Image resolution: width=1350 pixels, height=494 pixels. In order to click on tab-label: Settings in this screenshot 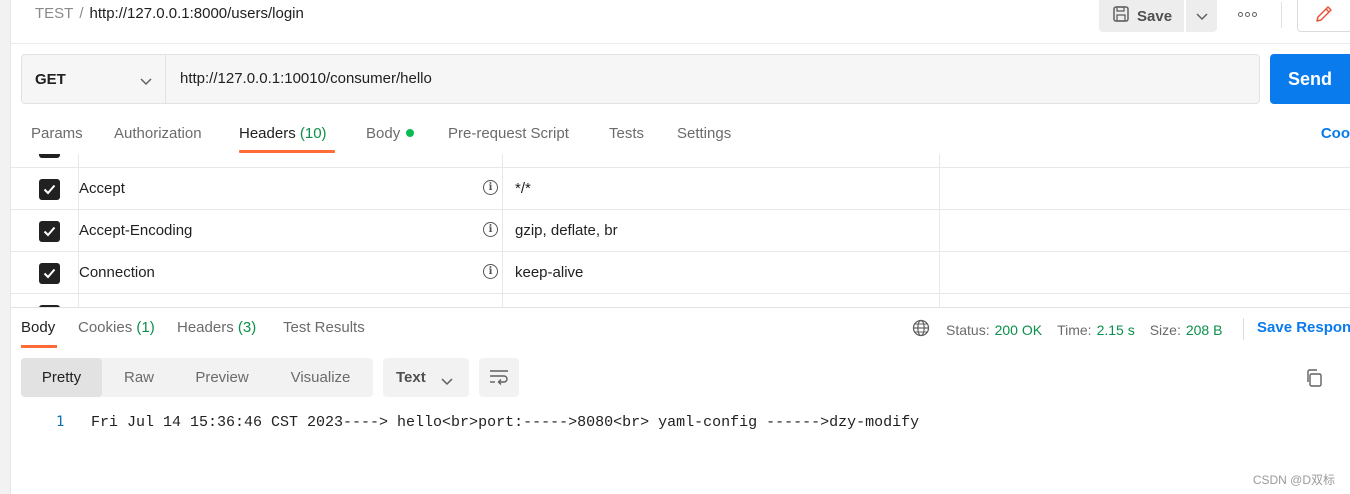, I will do `click(704, 133)`.